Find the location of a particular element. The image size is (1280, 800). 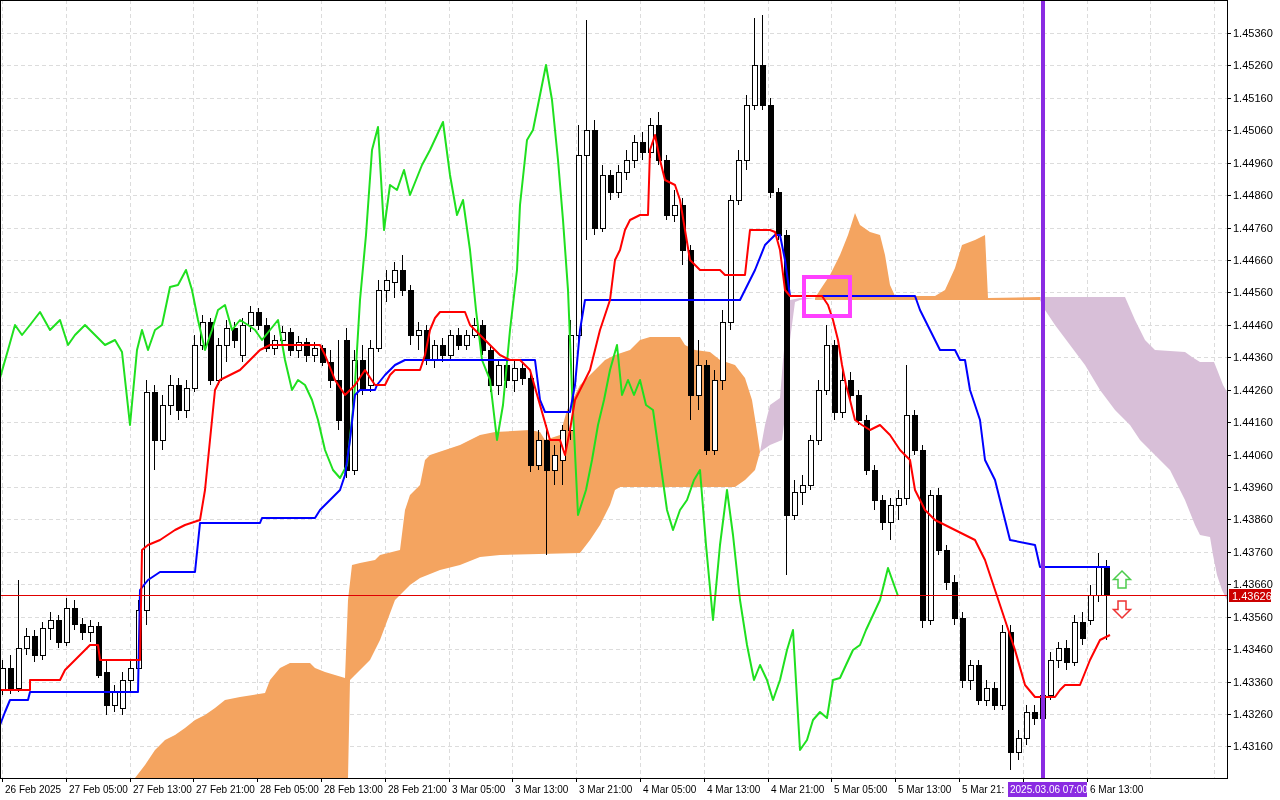

price-axis-label: 1.43460 is located at coordinates (1253, 649).